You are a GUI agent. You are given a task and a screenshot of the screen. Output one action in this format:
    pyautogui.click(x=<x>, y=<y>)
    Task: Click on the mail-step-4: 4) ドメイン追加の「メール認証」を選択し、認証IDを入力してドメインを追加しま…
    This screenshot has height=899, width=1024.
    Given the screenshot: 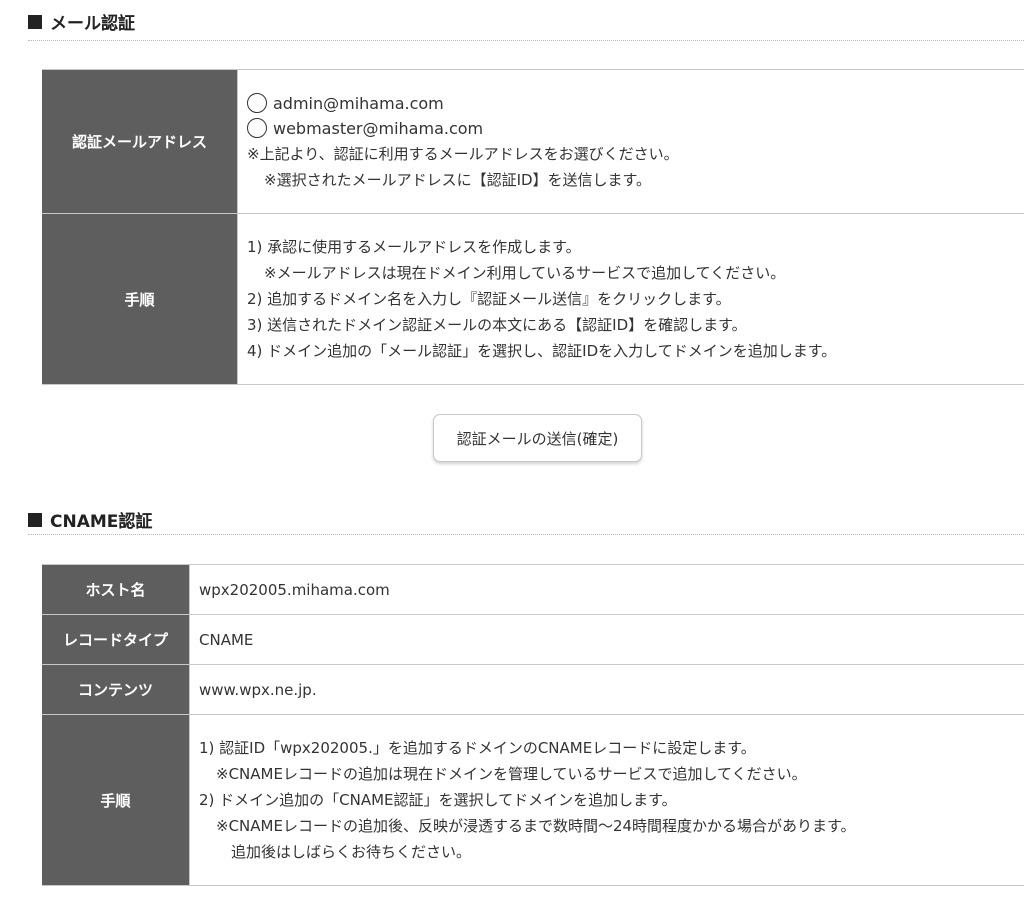 What is the action you would take?
    pyautogui.click(x=542, y=351)
    